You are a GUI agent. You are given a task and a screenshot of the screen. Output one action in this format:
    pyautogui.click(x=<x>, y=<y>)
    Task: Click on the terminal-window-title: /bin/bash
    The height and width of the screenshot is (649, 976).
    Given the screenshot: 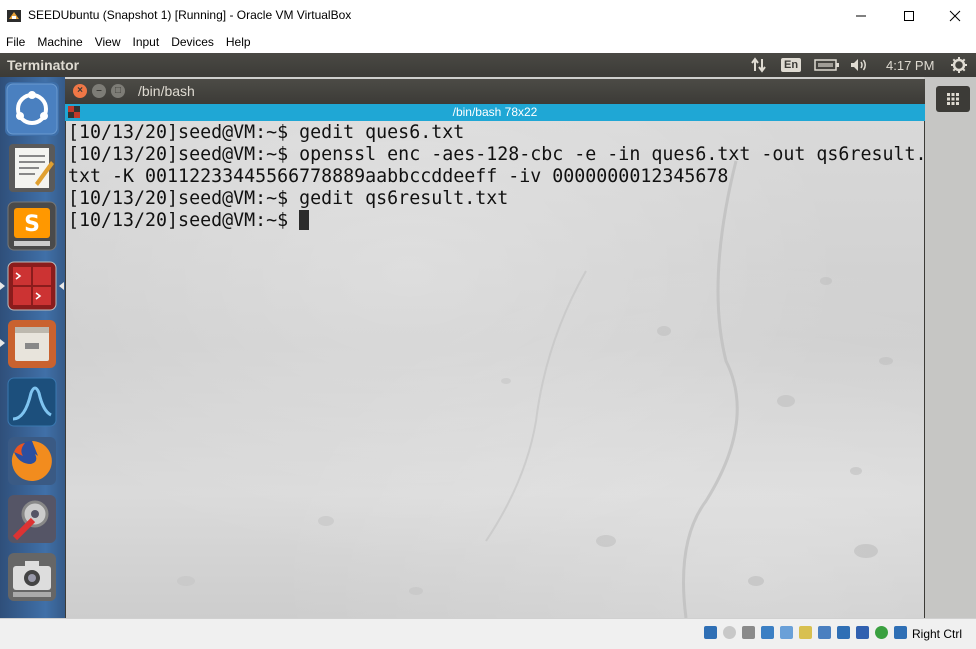 What is the action you would take?
    pyautogui.click(x=166, y=91)
    